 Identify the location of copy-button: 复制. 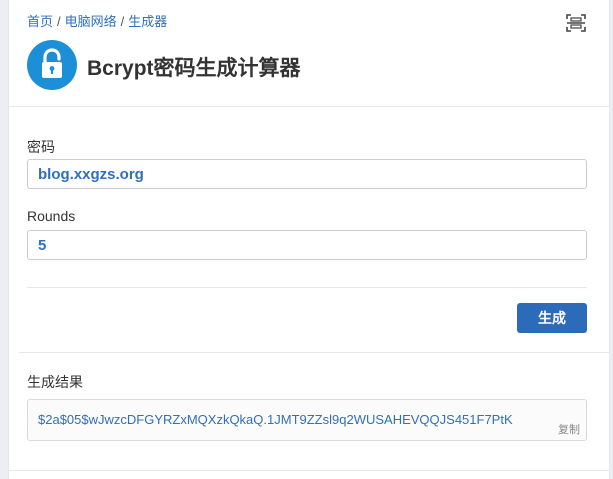
(569, 429).